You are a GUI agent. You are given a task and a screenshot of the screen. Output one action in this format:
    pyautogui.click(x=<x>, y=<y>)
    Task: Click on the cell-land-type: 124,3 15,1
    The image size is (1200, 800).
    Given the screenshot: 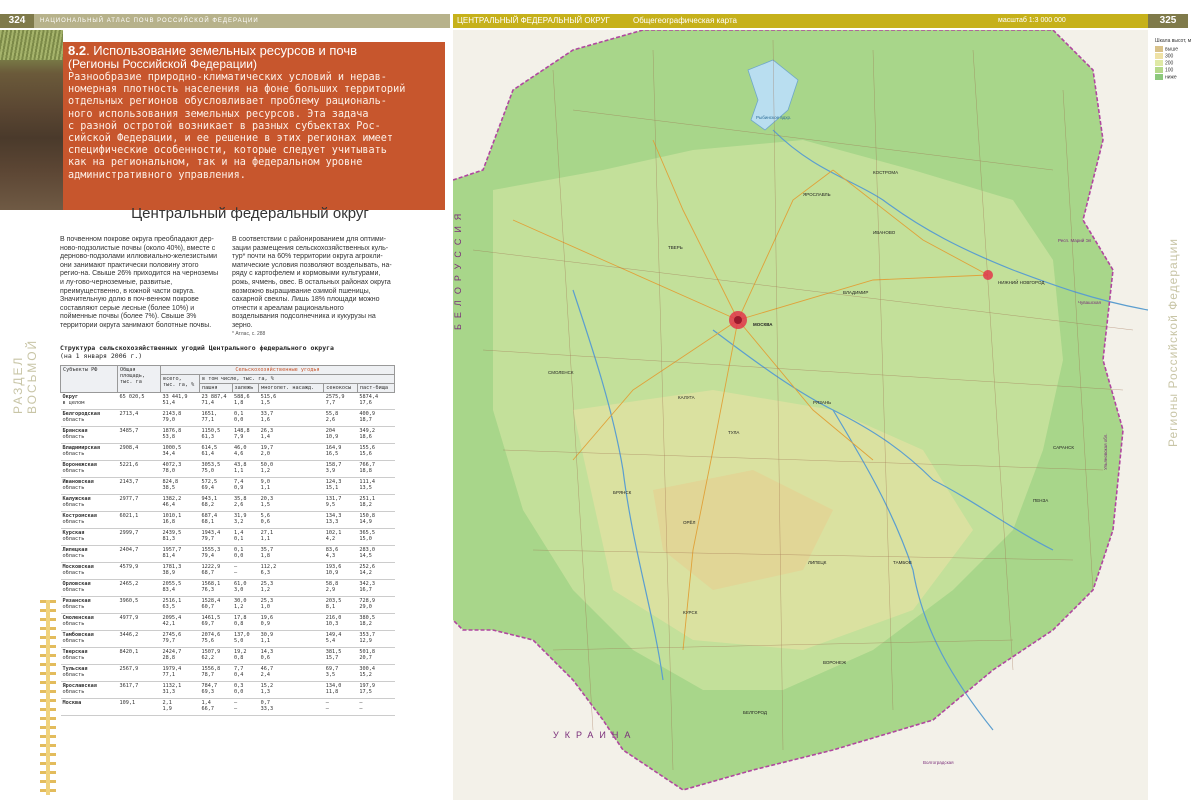 What is the action you would take?
    pyautogui.click(x=340, y=486)
    